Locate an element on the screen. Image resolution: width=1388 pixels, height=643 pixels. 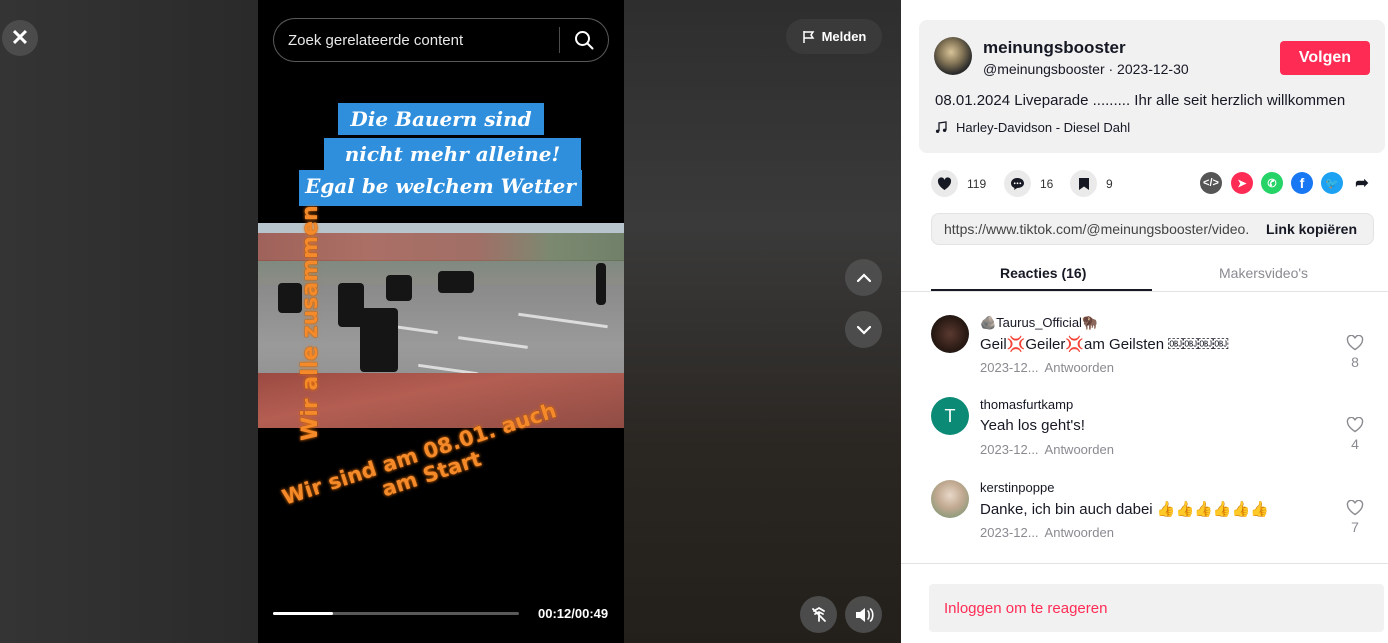
floating-player-icon is located at coordinates (818, 614).